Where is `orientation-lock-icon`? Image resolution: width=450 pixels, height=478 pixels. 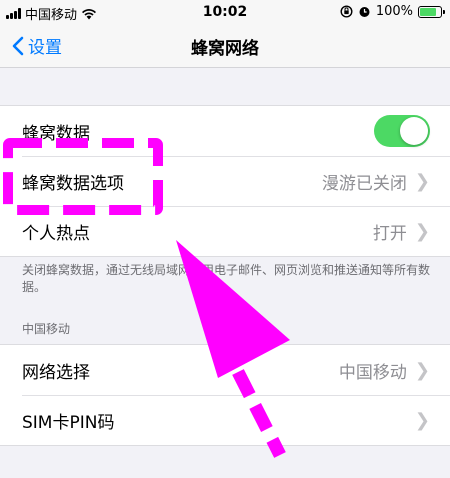 orientation-lock-icon is located at coordinates (346, 11).